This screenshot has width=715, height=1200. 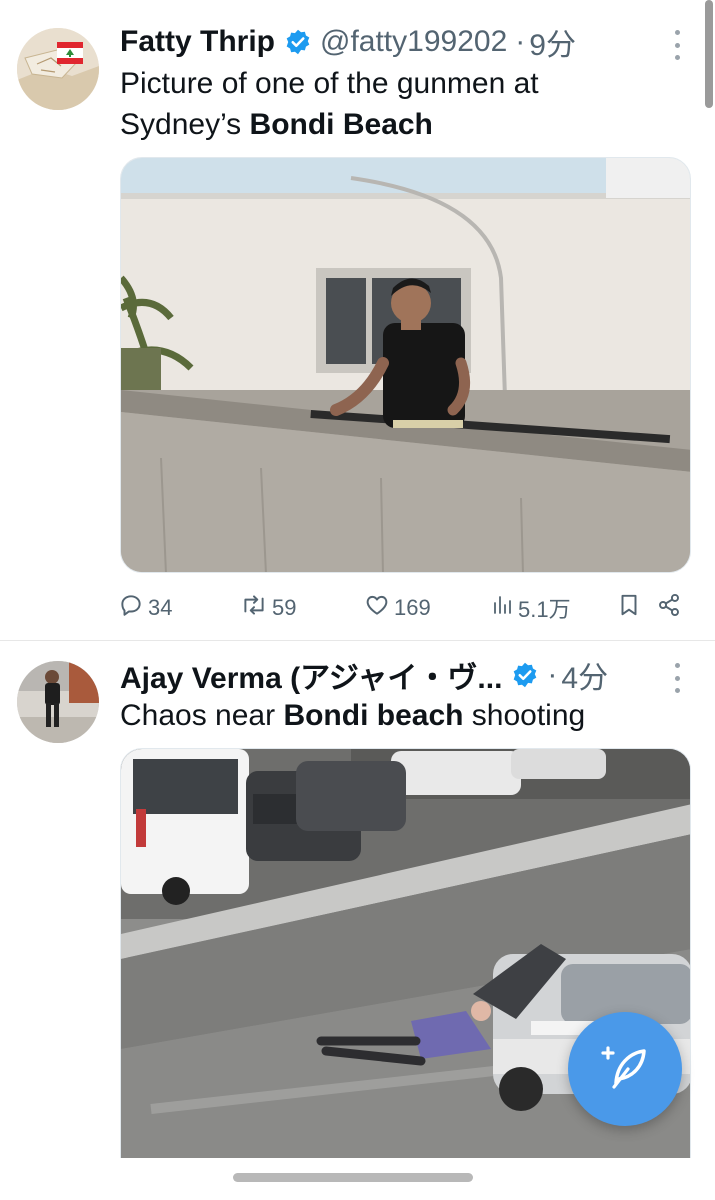 I want to click on tweet-header: Fatty Thrip @fatty199202 · 9分, so click(x=407, y=42).